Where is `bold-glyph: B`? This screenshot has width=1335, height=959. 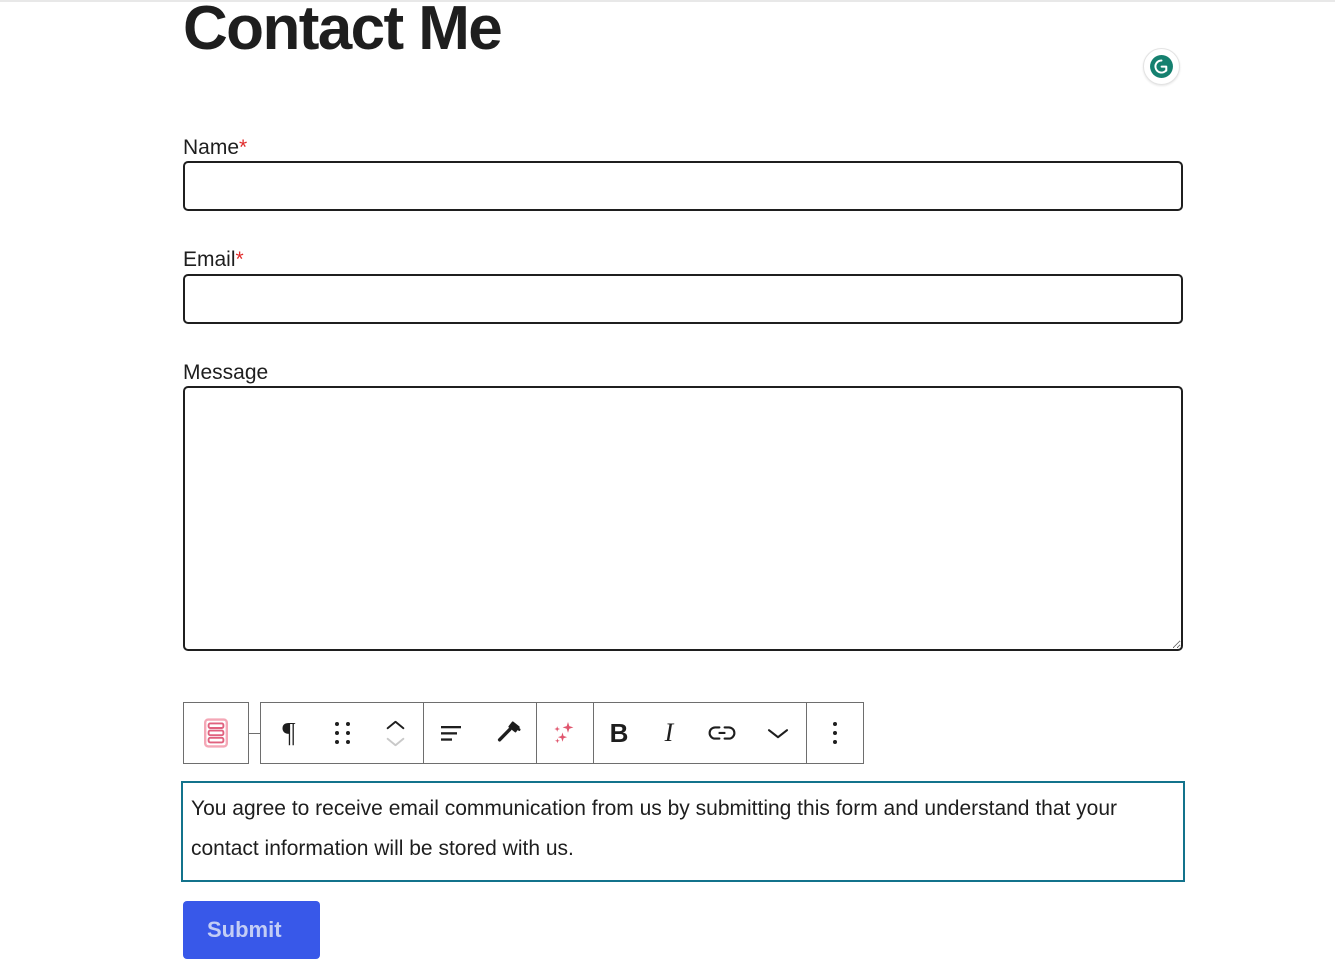 bold-glyph: B is located at coordinates (619, 733).